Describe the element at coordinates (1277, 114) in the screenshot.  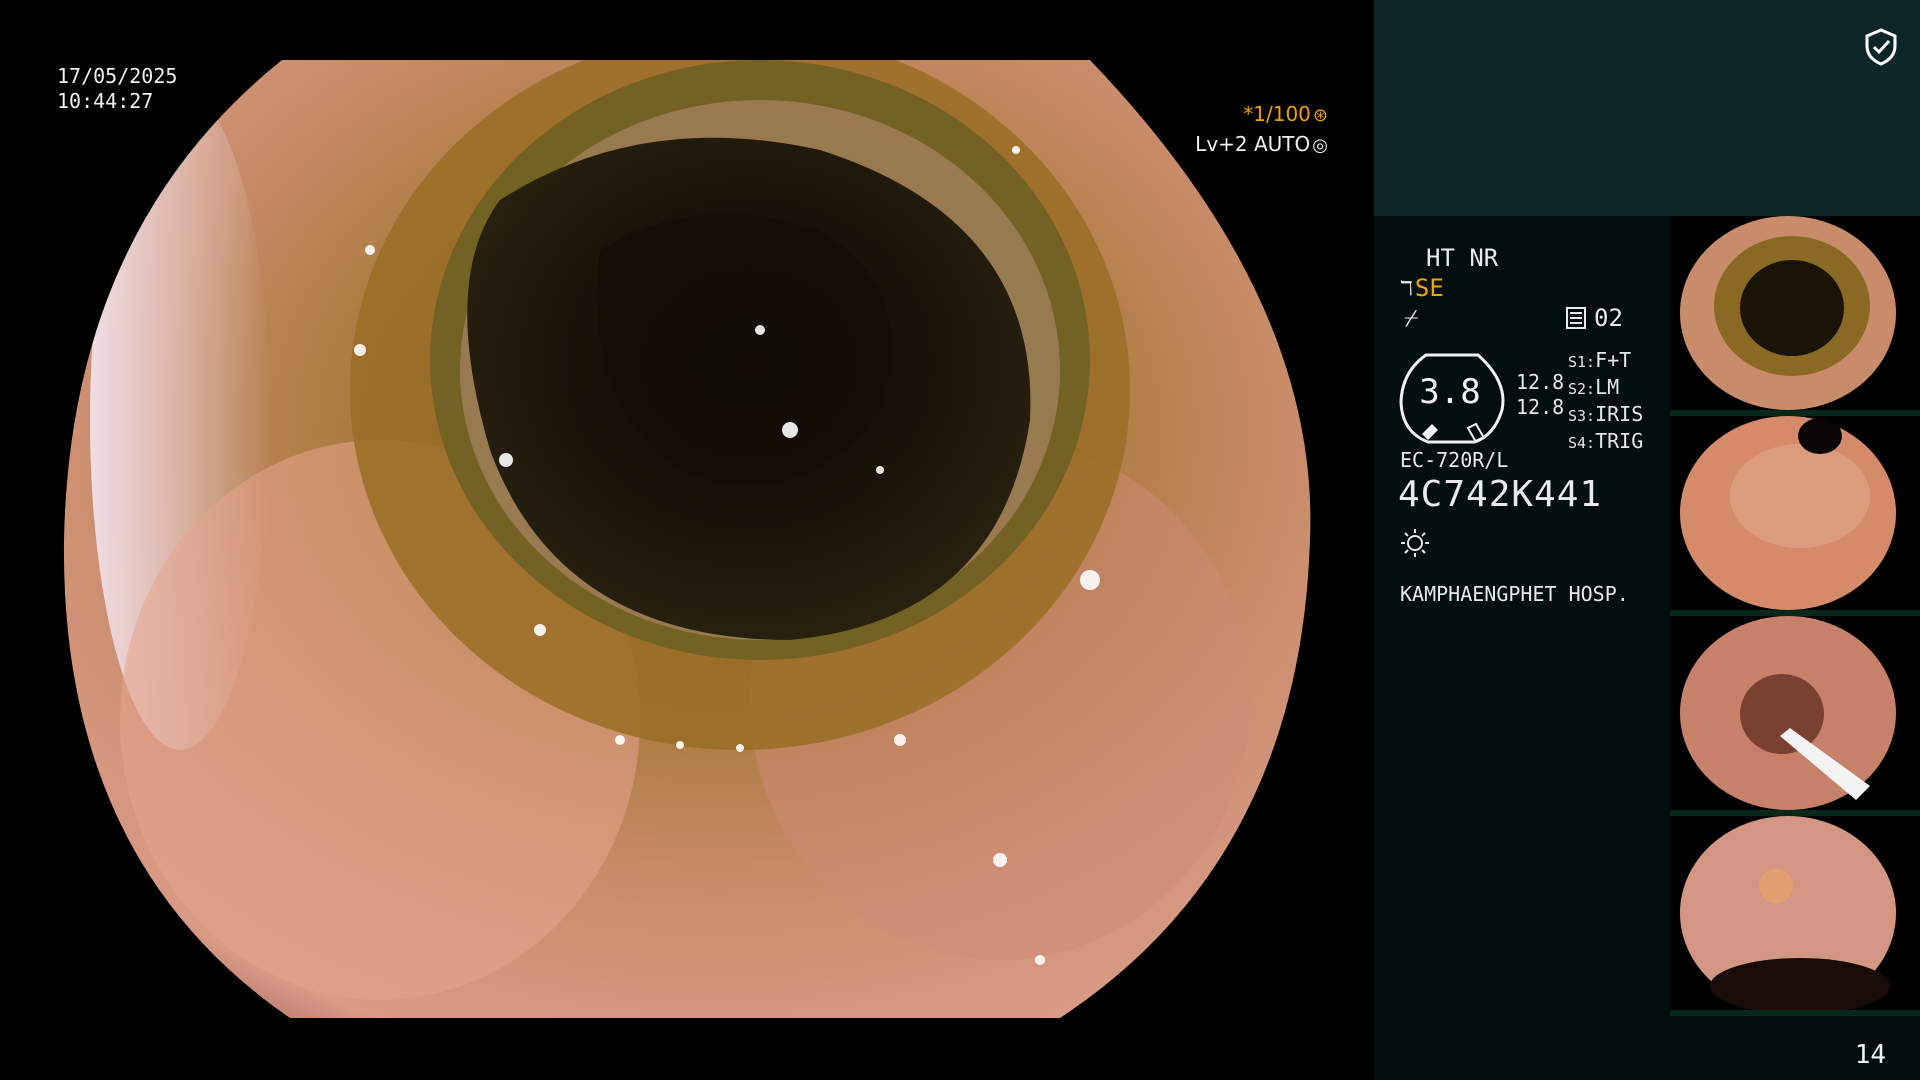
I see `zoom-ratio: *1/100` at that location.